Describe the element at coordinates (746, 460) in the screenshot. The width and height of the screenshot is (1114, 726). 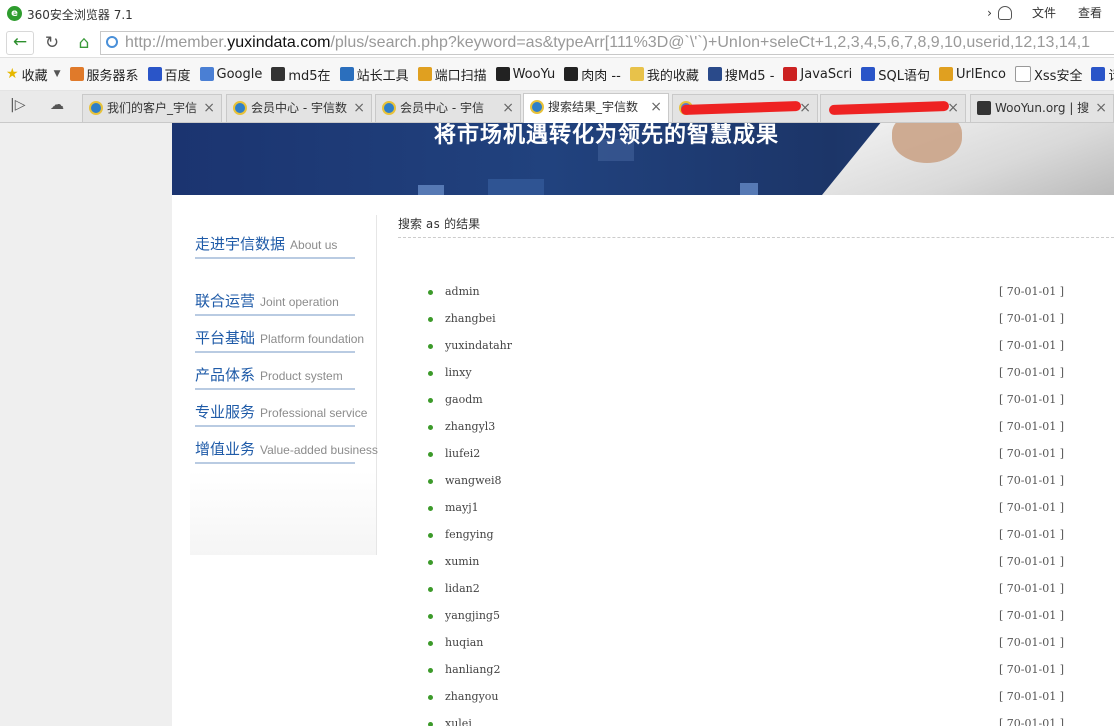
I see `list-item: liufei2 [ 70-01-01 ]` at that location.